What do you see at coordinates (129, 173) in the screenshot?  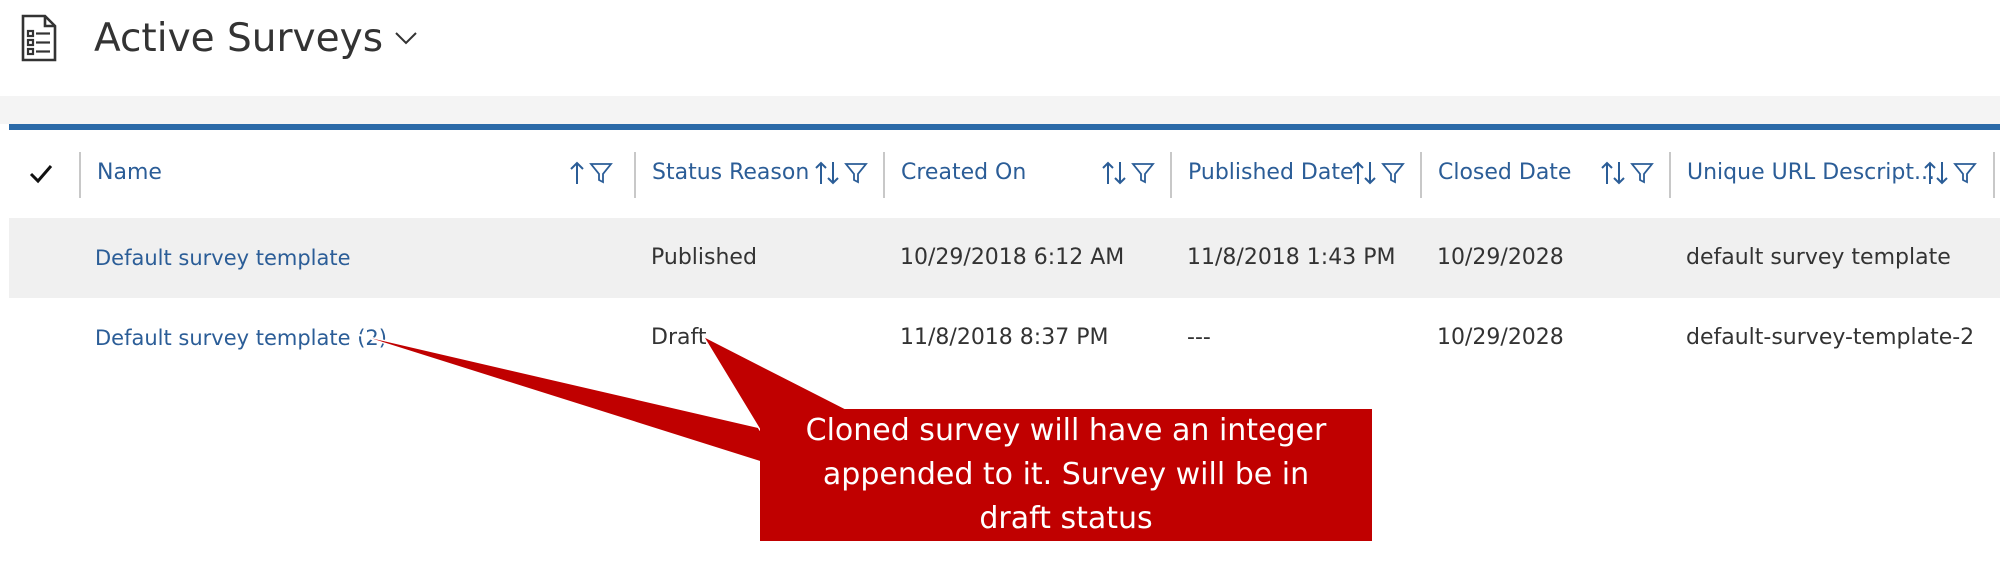 I see `column-header-name: Name` at bounding box center [129, 173].